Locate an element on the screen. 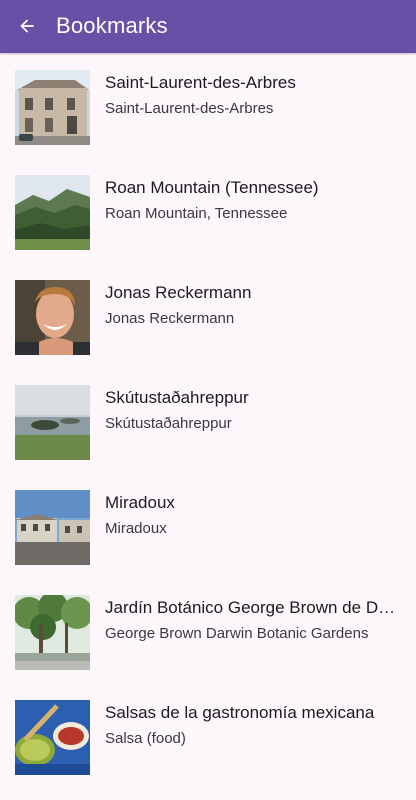 This screenshot has height=800, width=416. bookmark-subtitle: Saint-Laurent-des-Arbres is located at coordinates (189, 108).